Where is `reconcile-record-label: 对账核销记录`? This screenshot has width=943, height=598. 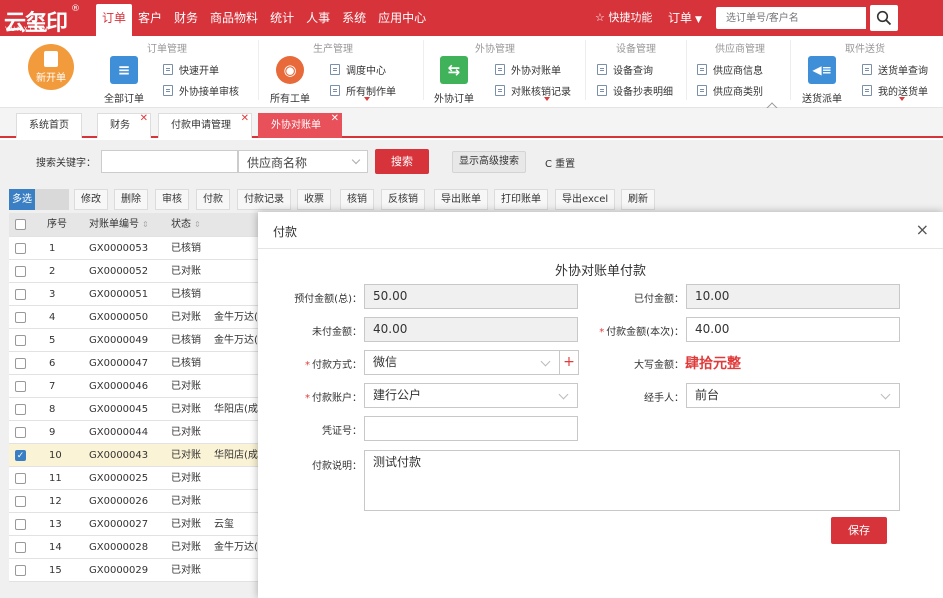 reconcile-record-label: 对账核销记录 is located at coordinates (541, 92).